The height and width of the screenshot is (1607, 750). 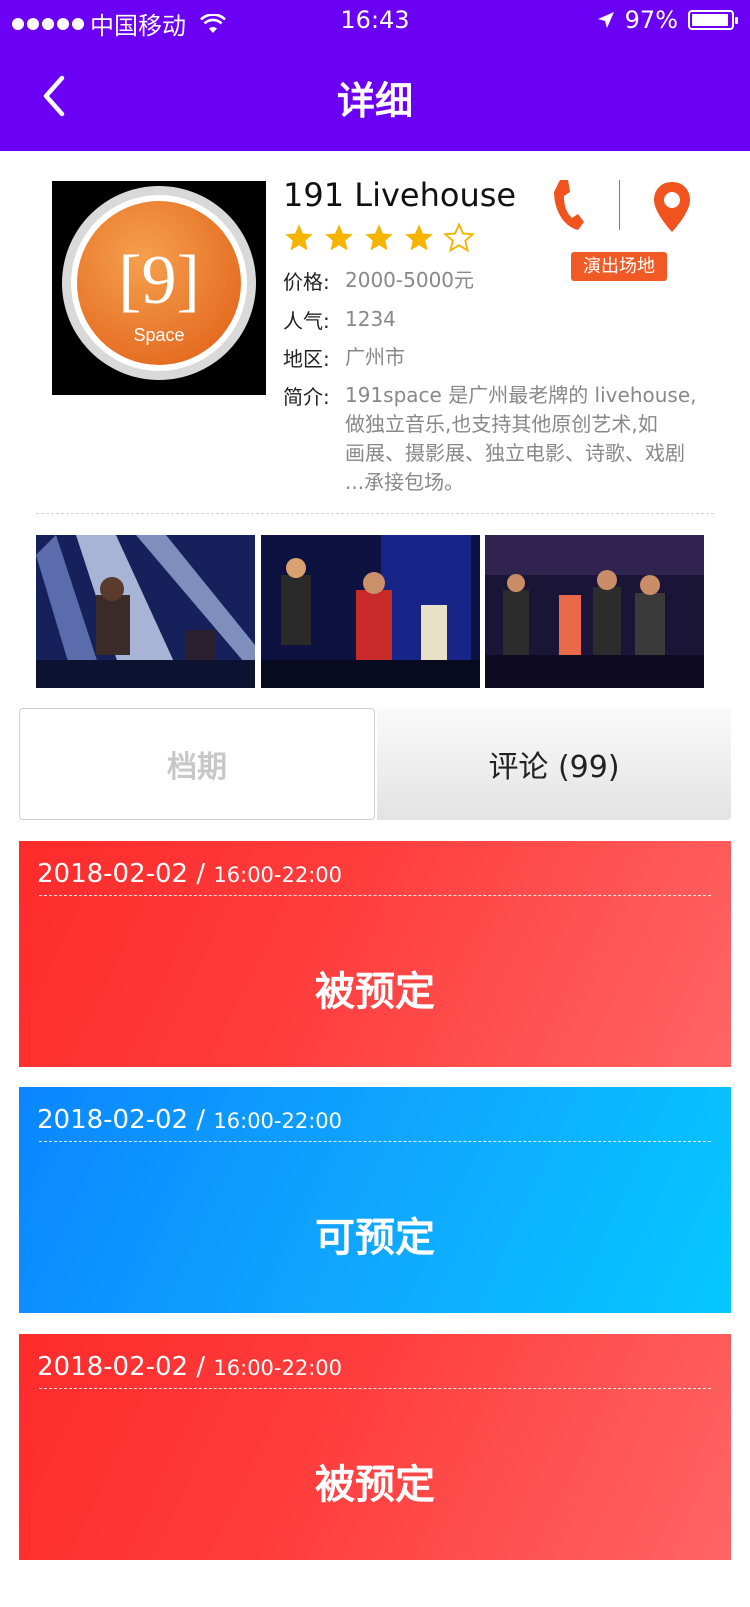 I want to click on popularity-row: 人气: 1234, so click(x=339, y=319).